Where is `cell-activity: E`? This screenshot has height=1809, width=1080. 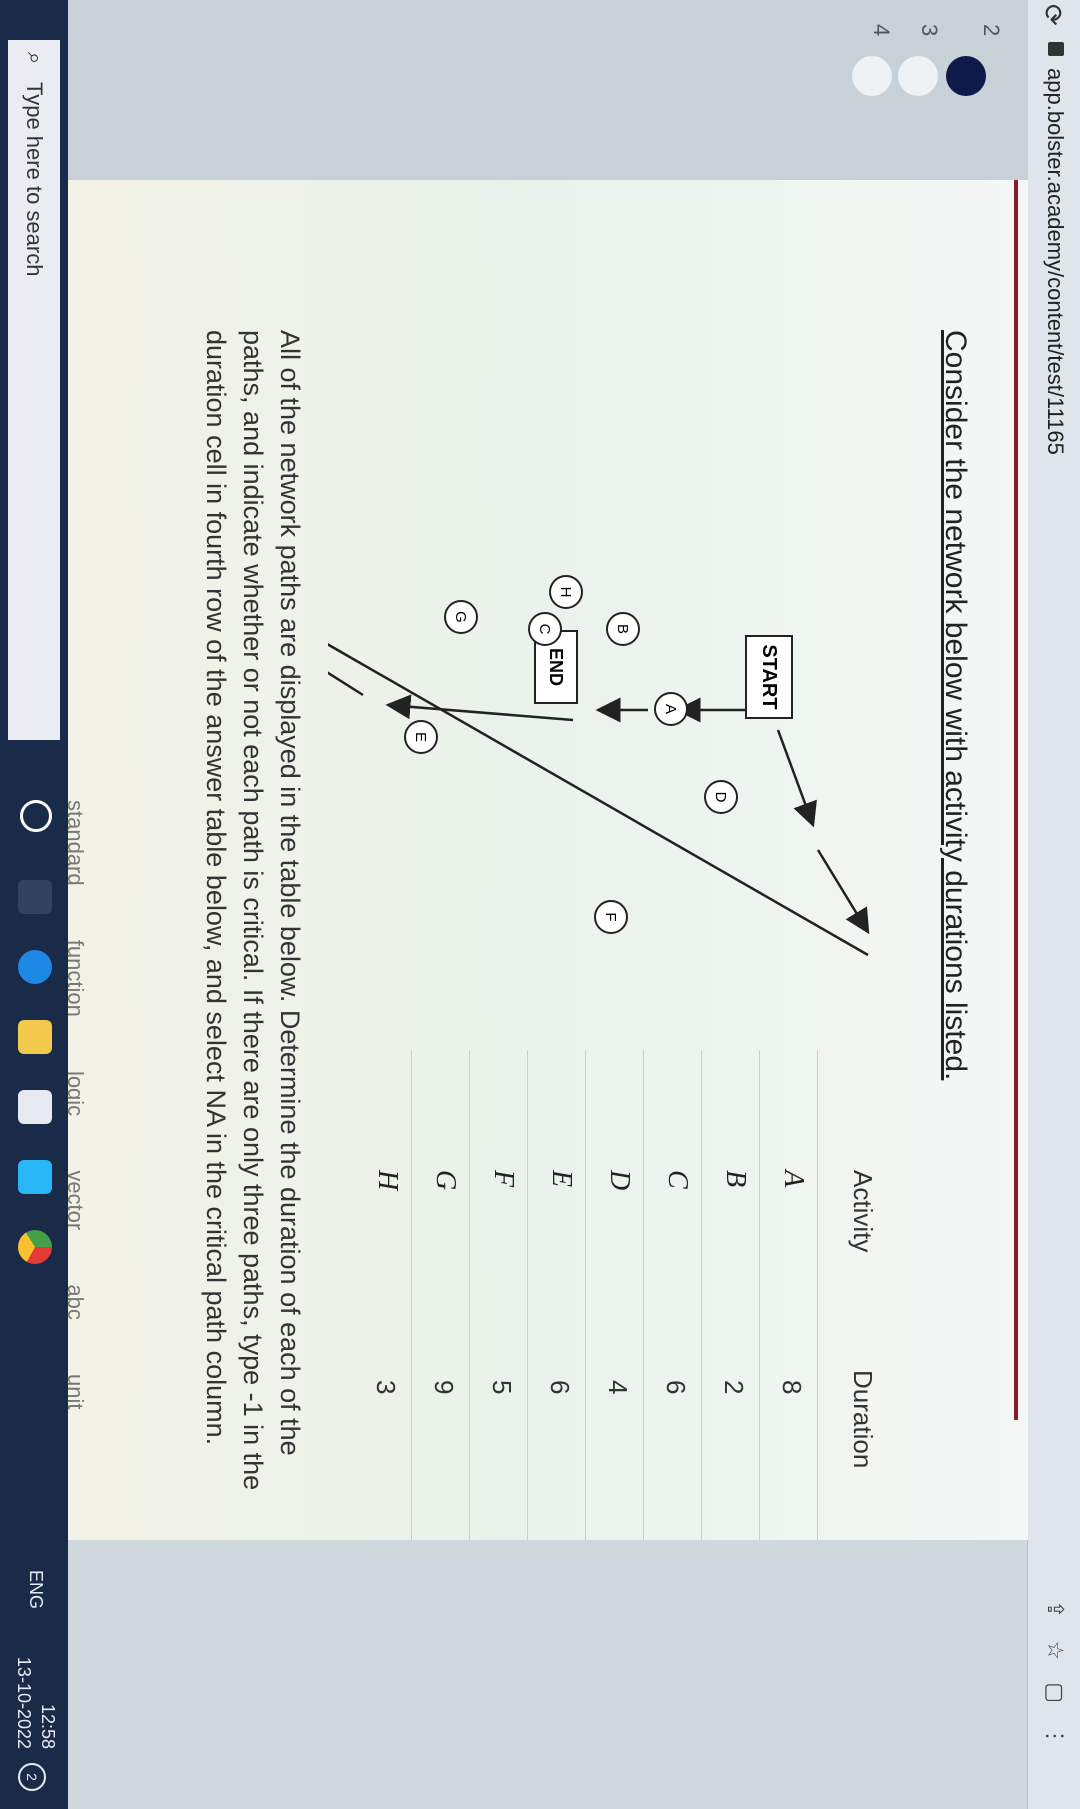
cell-activity: E is located at coordinates (561, 1179).